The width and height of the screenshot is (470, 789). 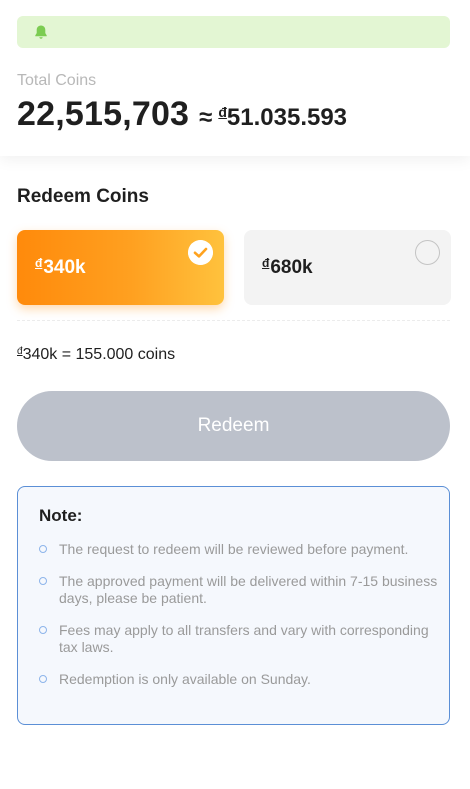 I want to click on note-title: Note:, so click(x=61, y=515).